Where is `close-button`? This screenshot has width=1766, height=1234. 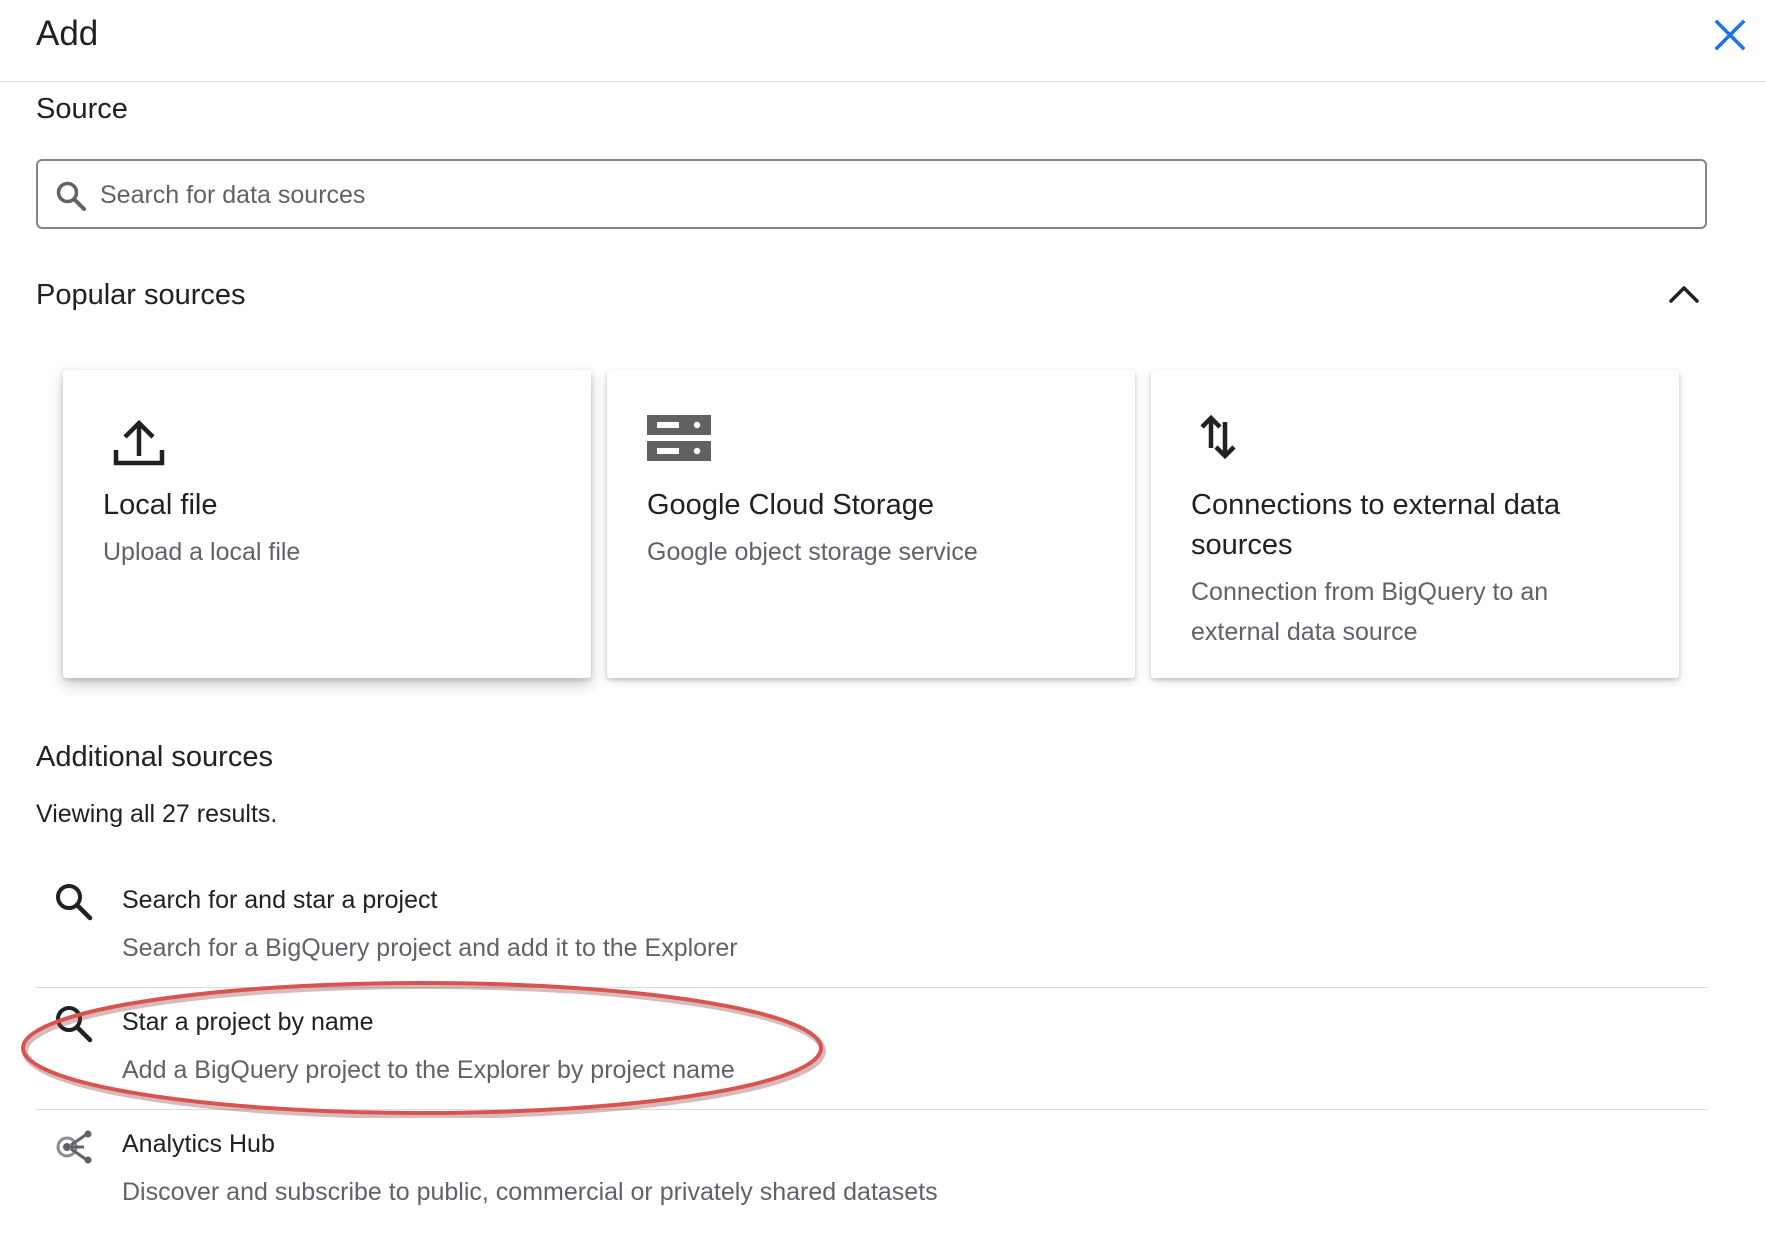
close-button is located at coordinates (1730, 35).